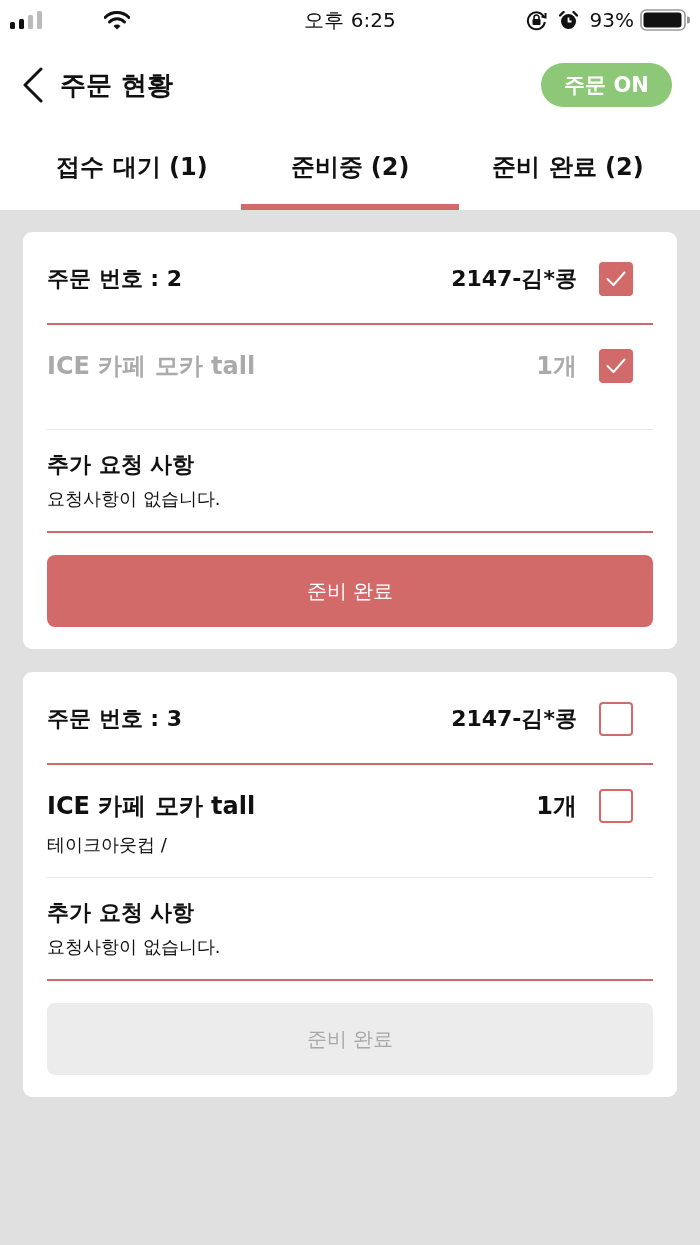 This screenshot has height=1245, width=700. I want to click on wifi-icon, so click(117, 20).